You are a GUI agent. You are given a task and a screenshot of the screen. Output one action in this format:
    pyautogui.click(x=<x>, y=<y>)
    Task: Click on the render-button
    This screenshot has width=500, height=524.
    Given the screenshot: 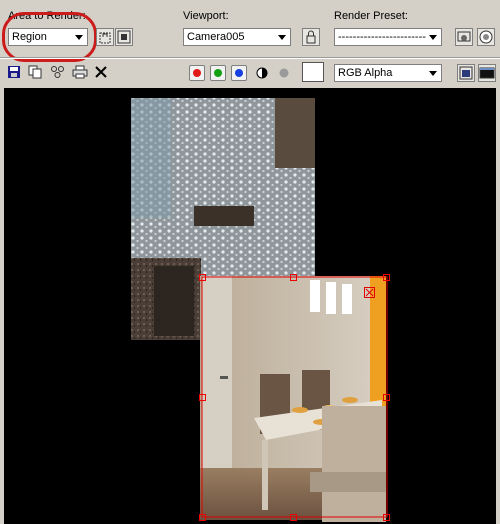 What is the action you would take?
    pyautogui.click(x=486, y=37)
    